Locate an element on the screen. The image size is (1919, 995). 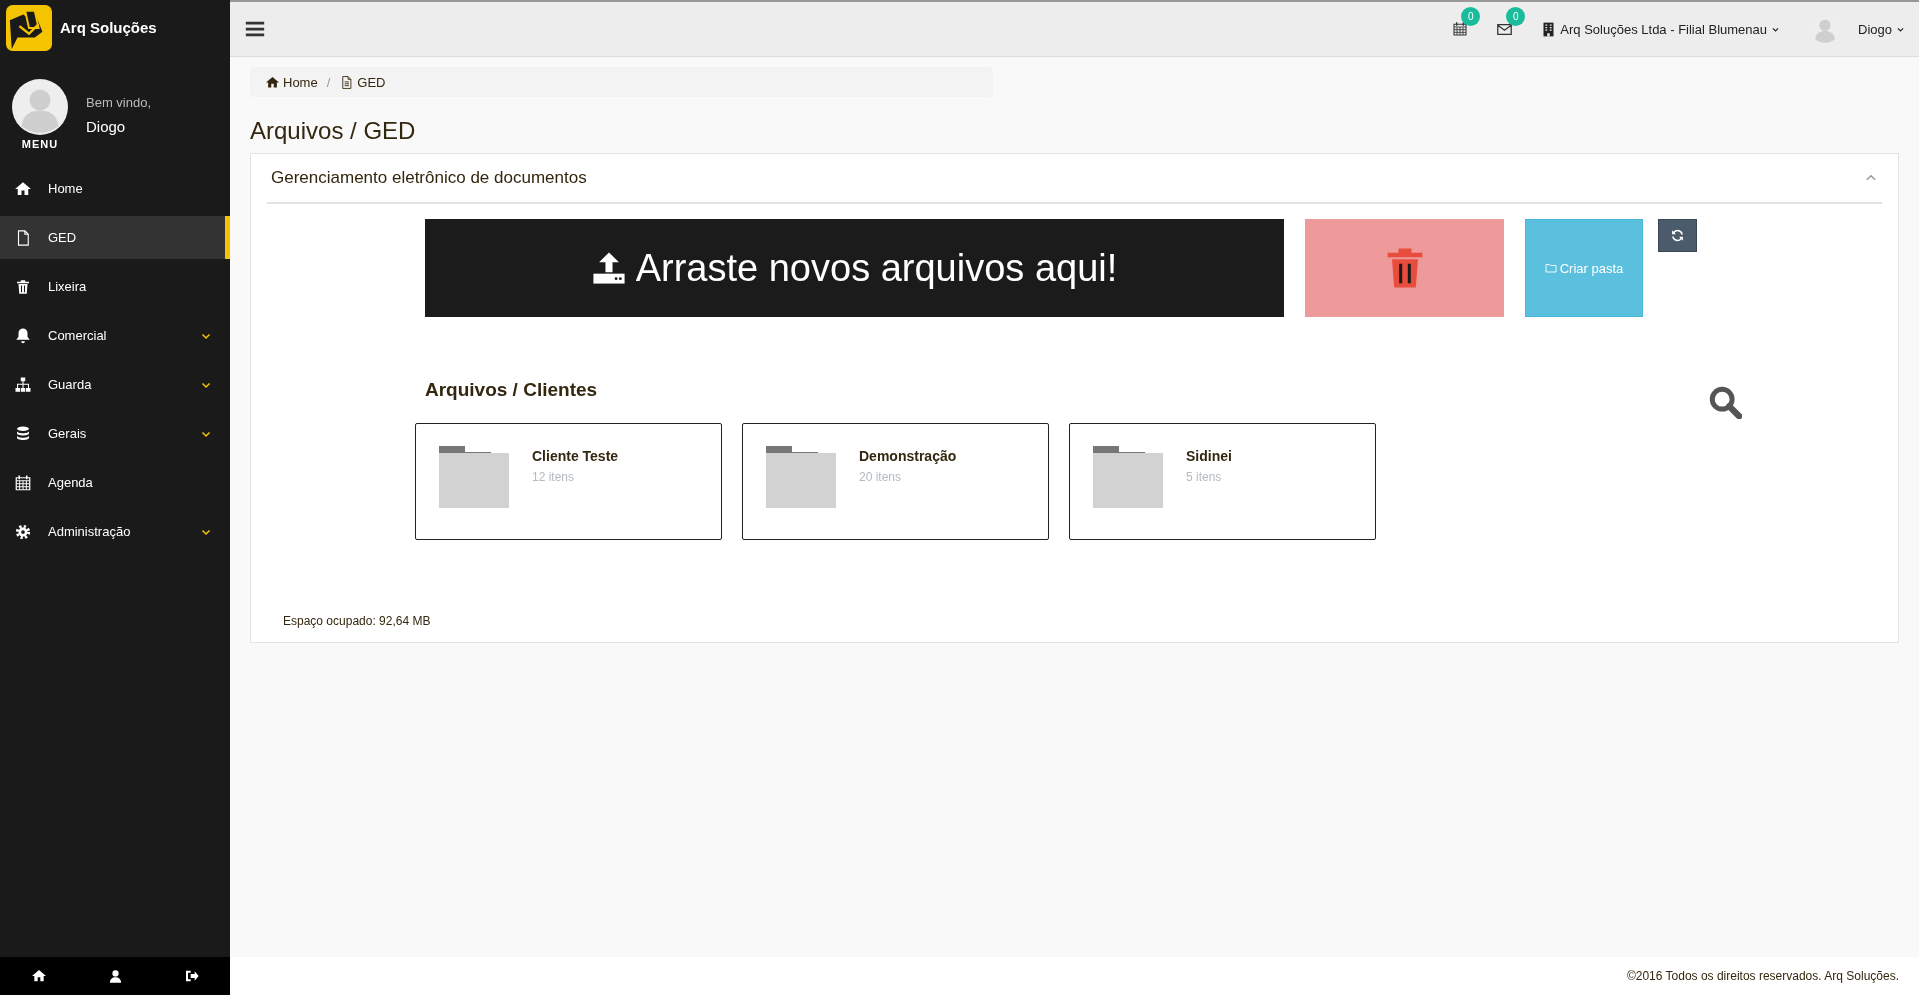
item-count: 12 itens is located at coordinates (554, 477).